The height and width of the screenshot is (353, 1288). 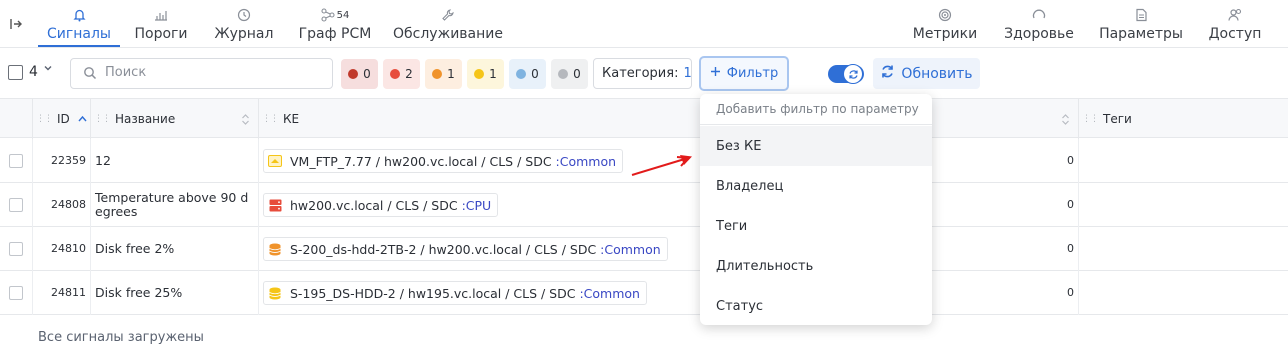 What do you see at coordinates (161, 15) in the screenshot?
I see `bar-chart-icon` at bounding box center [161, 15].